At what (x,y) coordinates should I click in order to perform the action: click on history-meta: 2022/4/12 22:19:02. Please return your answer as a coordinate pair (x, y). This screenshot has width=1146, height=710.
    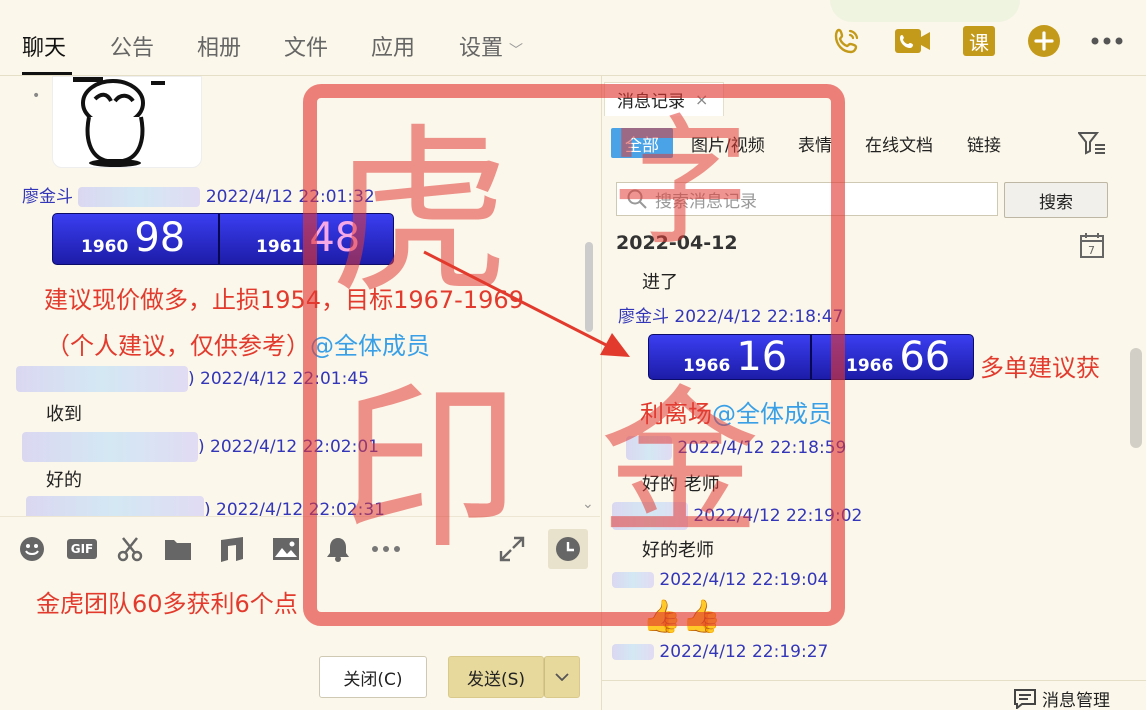
    Looking at the image, I should click on (737, 516).